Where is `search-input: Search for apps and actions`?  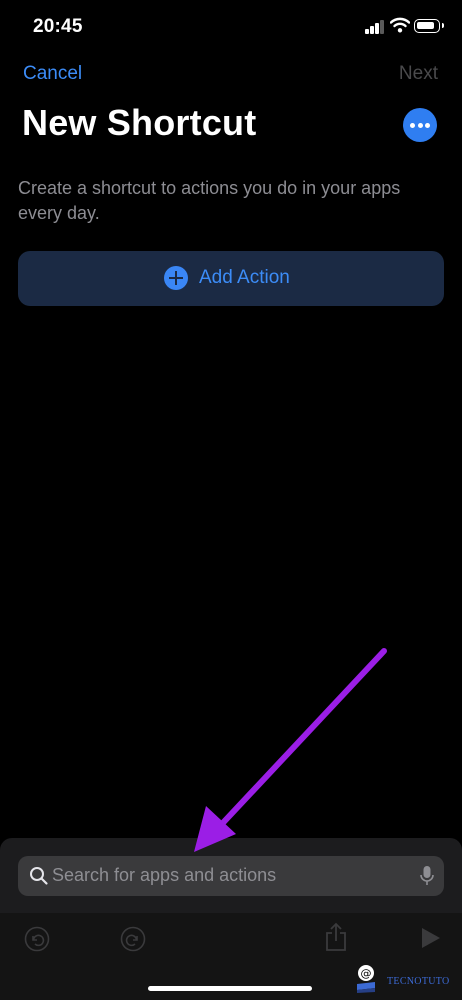 search-input: Search for apps and actions is located at coordinates (231, 876).